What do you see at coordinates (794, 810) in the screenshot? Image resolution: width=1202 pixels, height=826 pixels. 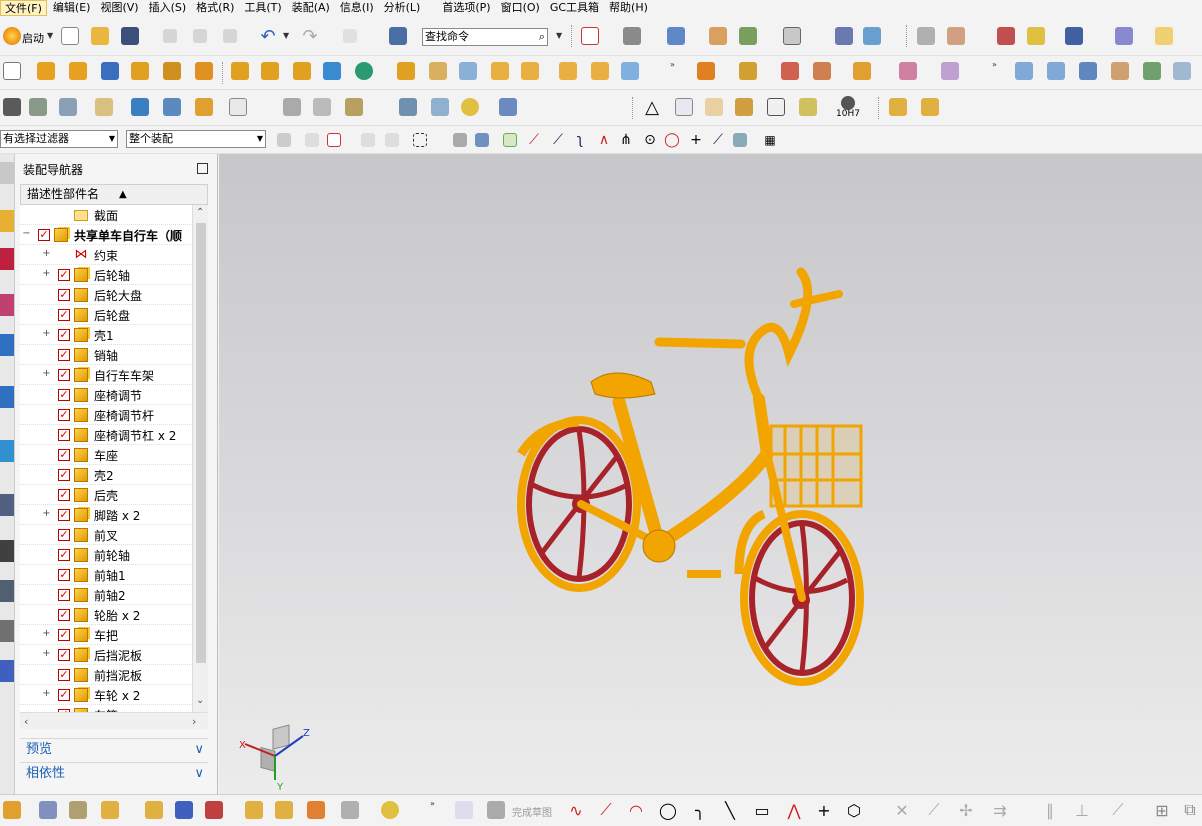 I see `polygon-icon: ⋀` at bounding box center [794, 810].